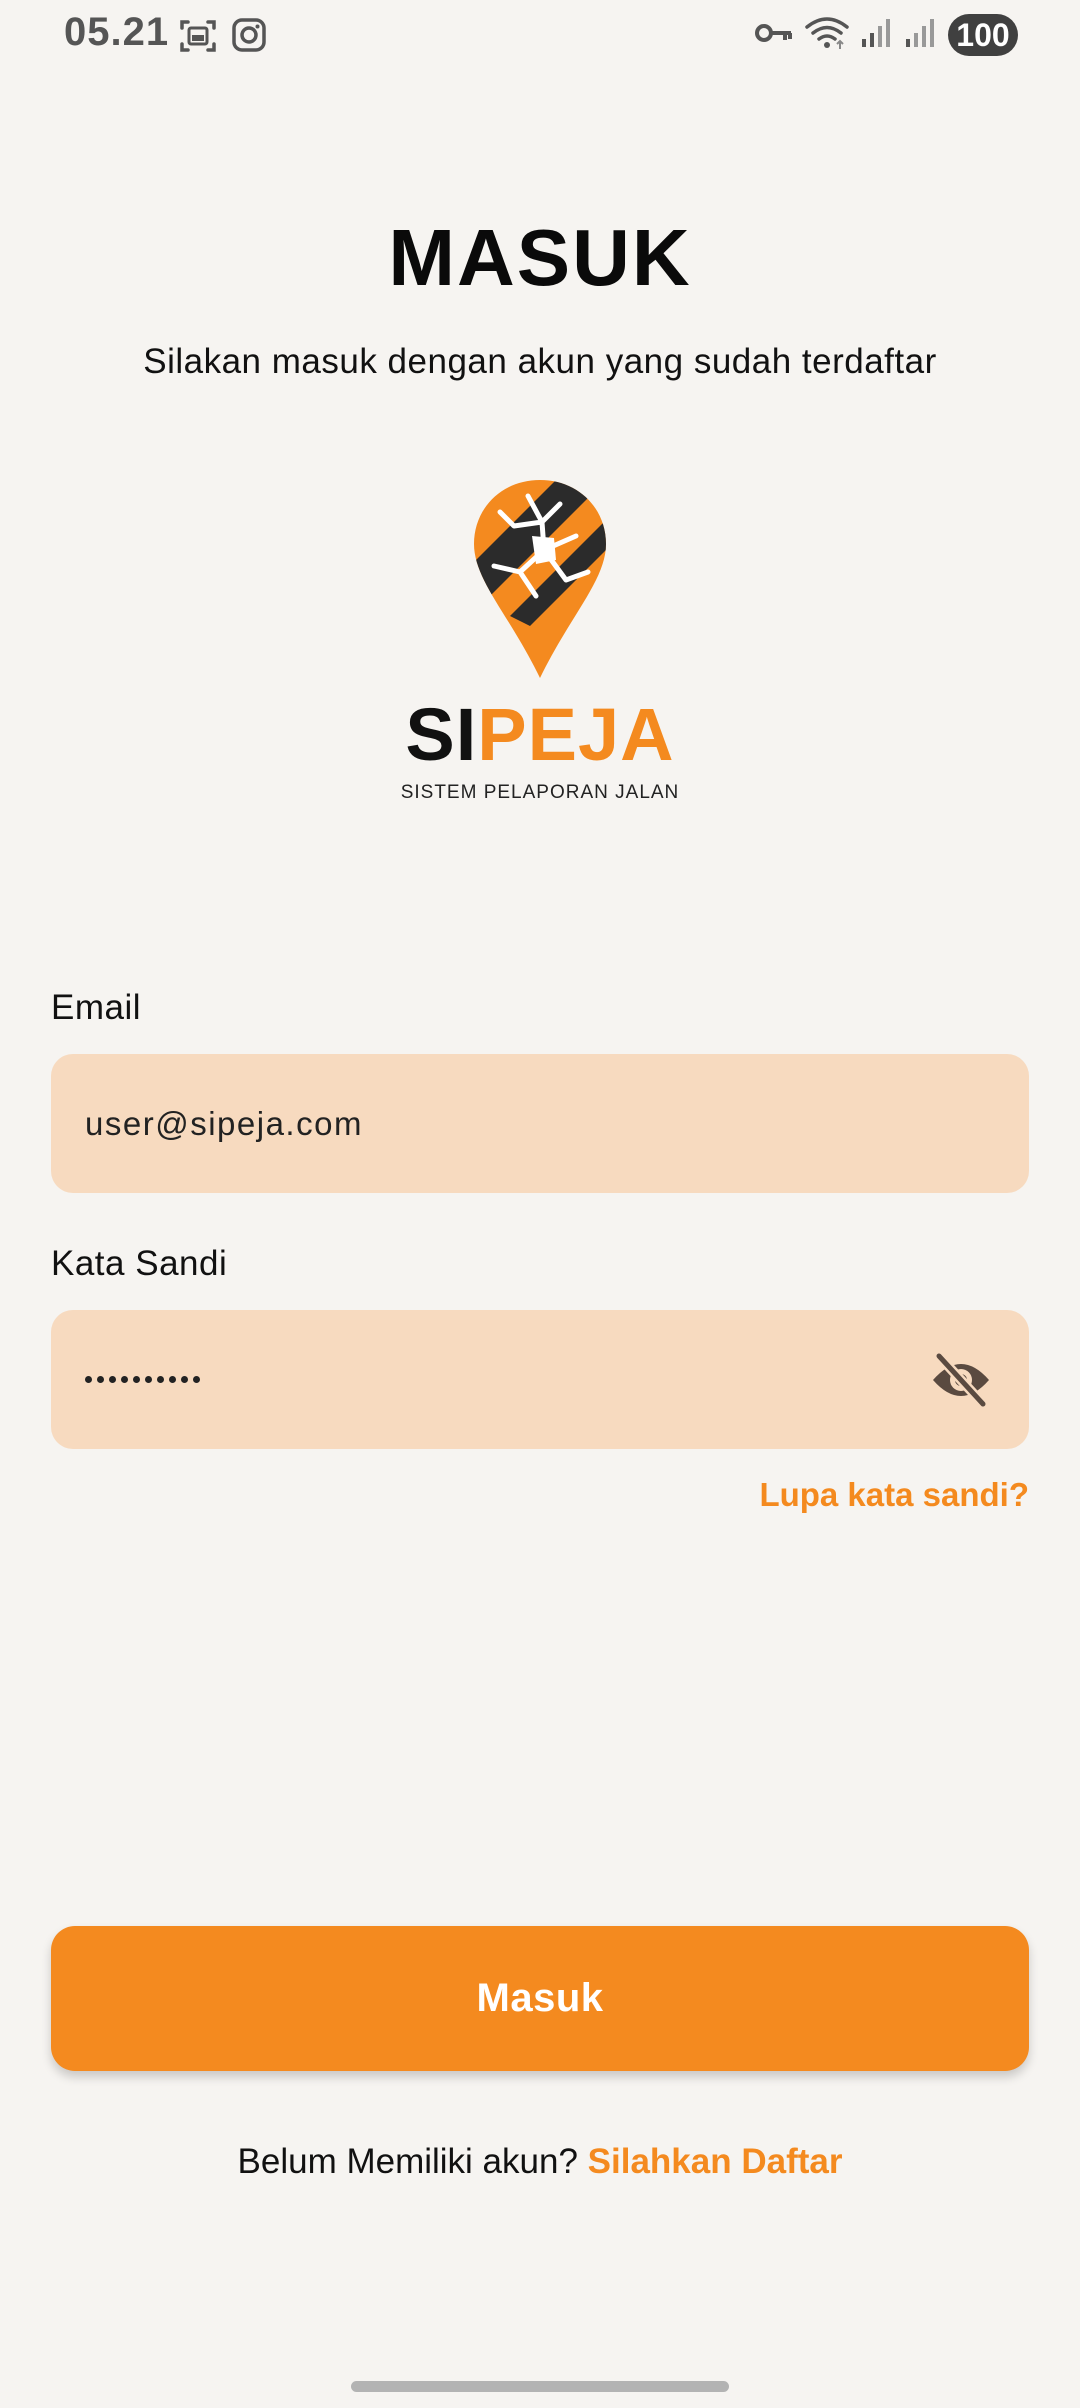 This screenshot has height=2408, width=1080. Describe the element at coordinates (983, 35) in the screenshot. I see `battery-indicator: 100` at that location.